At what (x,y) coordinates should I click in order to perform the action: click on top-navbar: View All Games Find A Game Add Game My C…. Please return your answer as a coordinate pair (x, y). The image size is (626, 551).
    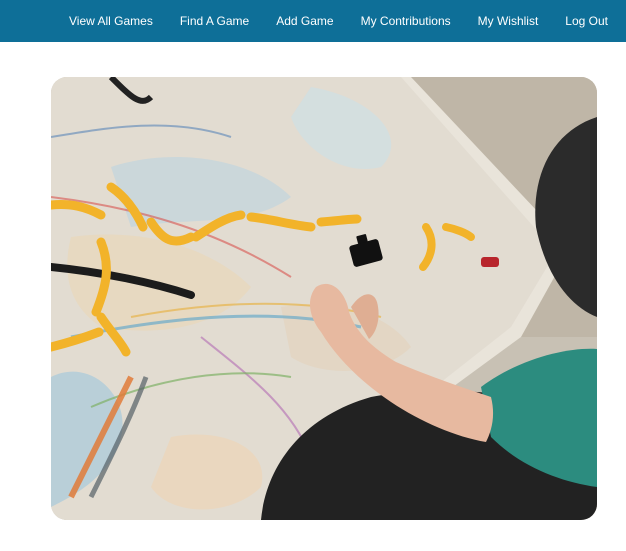
    Looking at the image, I should click on (313, 21).